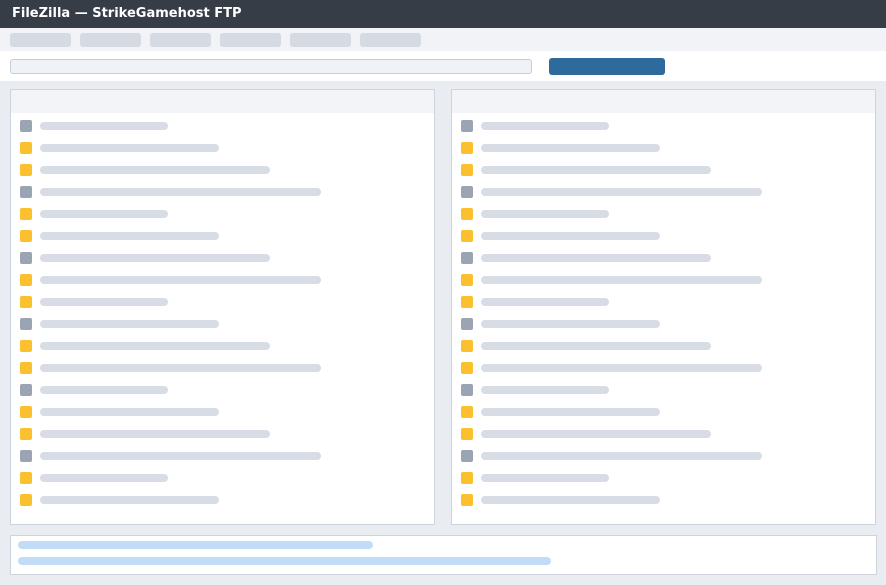 The height and width of the screenshot is (585, 886). I want to click on host-input, so click(271, 66).